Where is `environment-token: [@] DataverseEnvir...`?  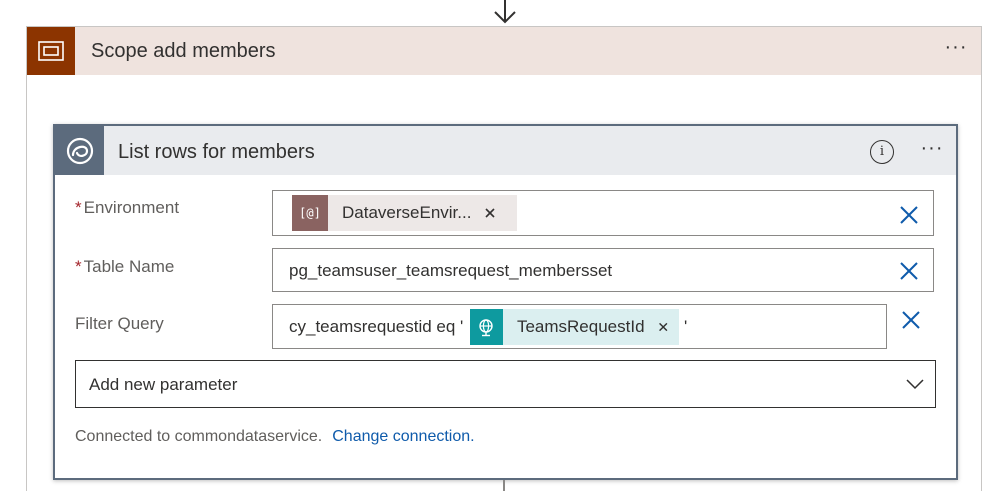
environment-token: [@] DataverseEnvir... is located at coordinates (404, 213).